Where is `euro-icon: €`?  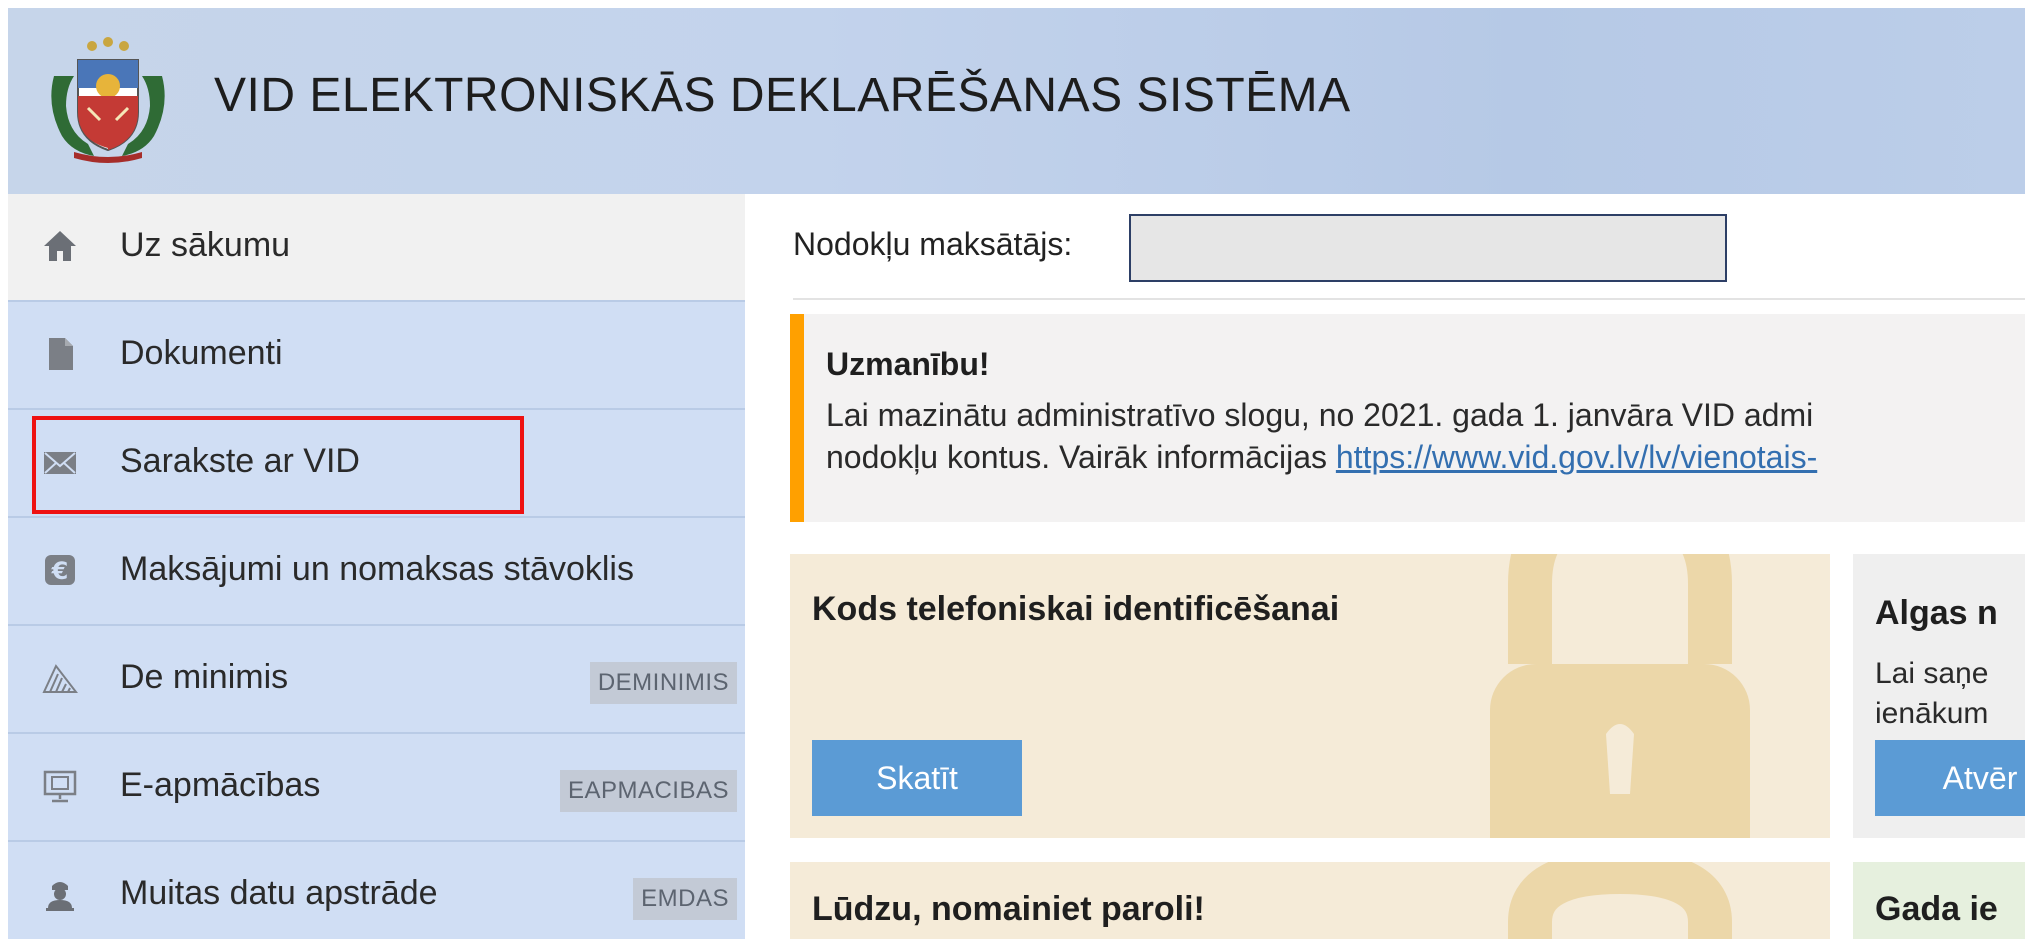
euro-icon: € is located at coordinates (60, 570).